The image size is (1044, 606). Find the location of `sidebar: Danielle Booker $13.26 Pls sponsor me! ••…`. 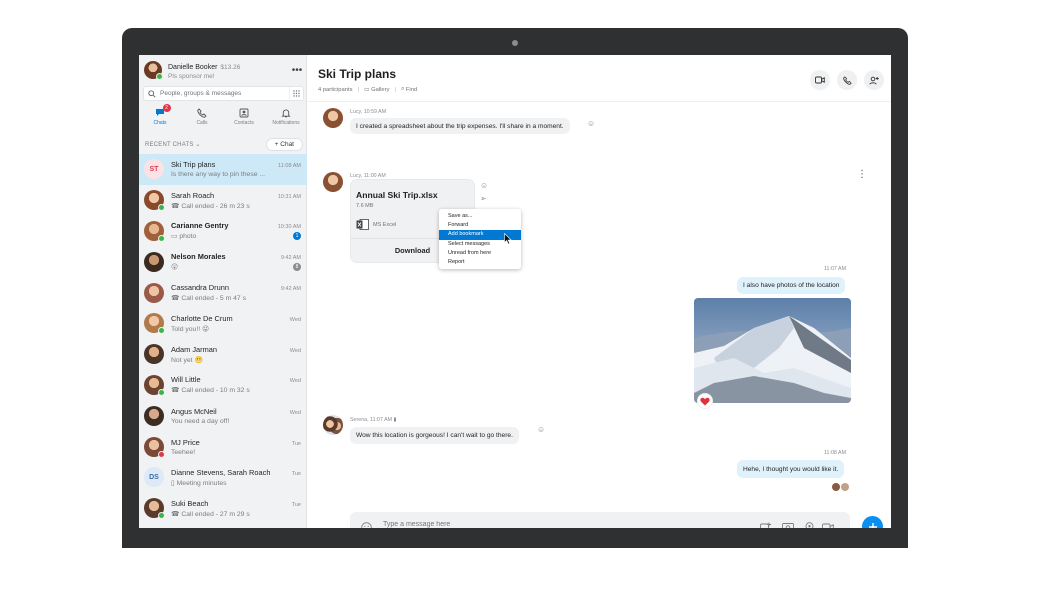

sidebar: Danielle Booker $13.26 Pls sponsor me! ••… is located at coordinates (223, 291).